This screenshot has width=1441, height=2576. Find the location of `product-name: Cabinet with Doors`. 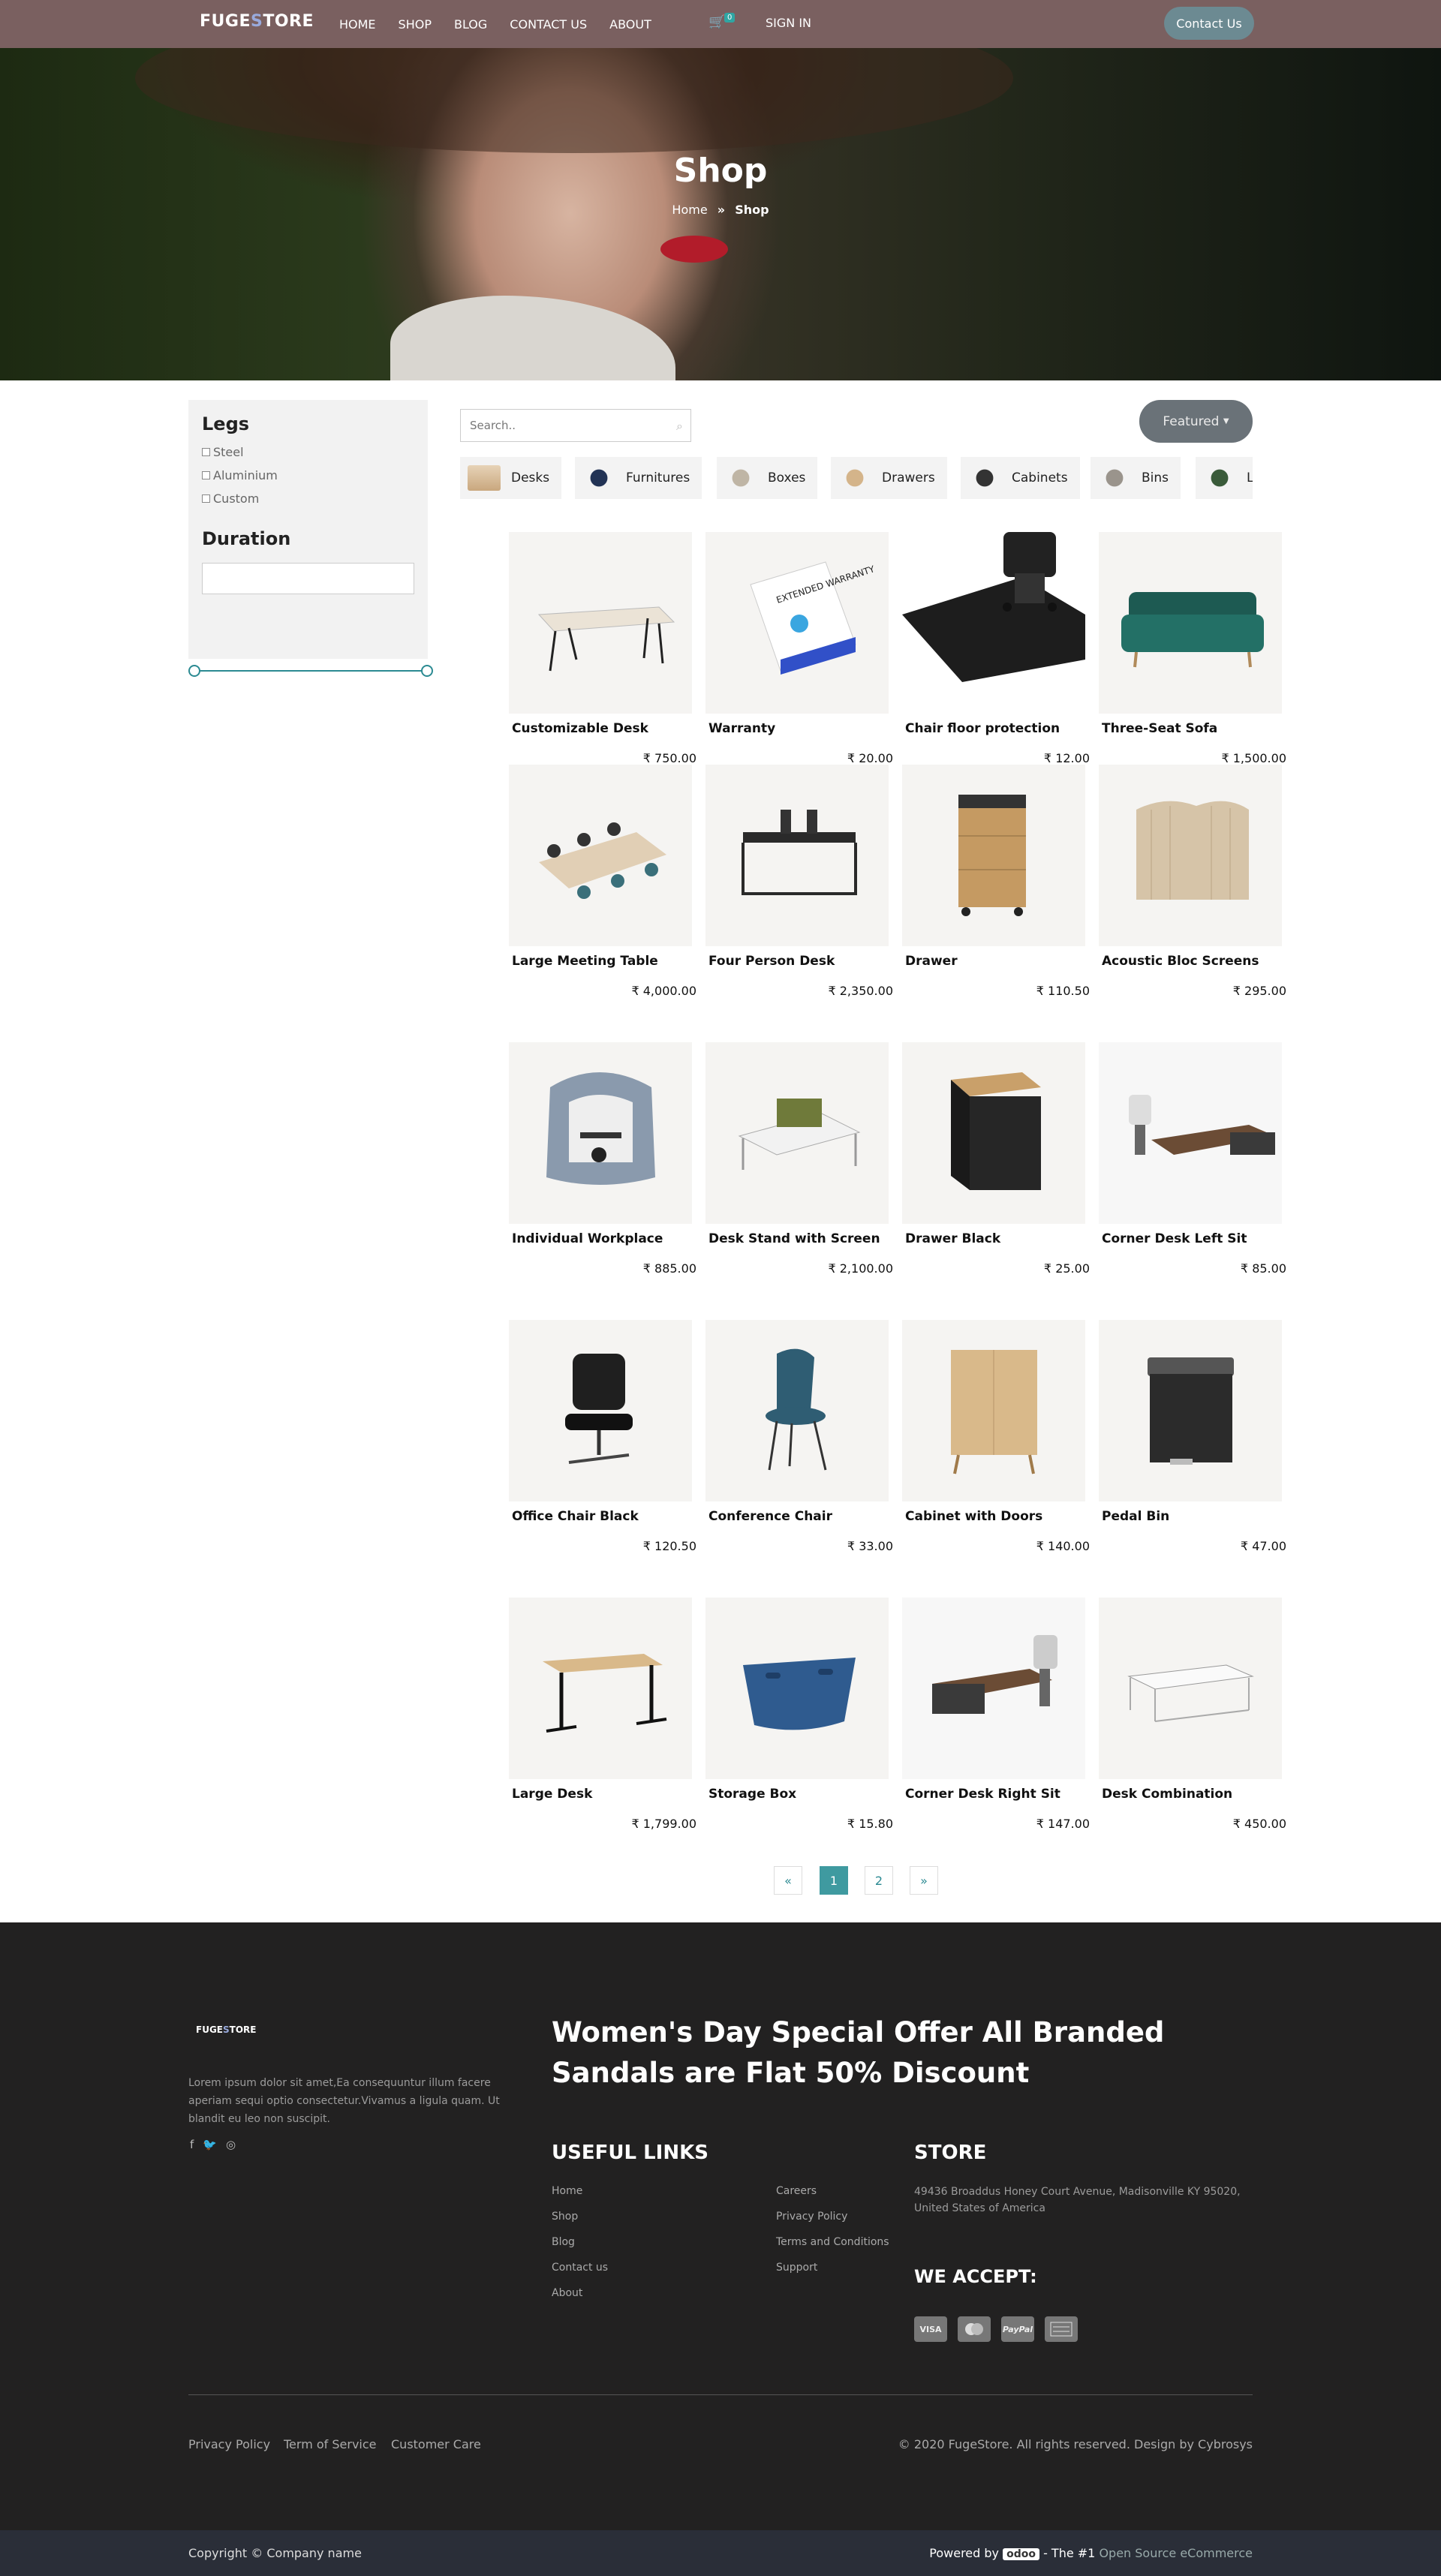

product-name: Cabinet with Doors is located at coordinates (974, 1516).